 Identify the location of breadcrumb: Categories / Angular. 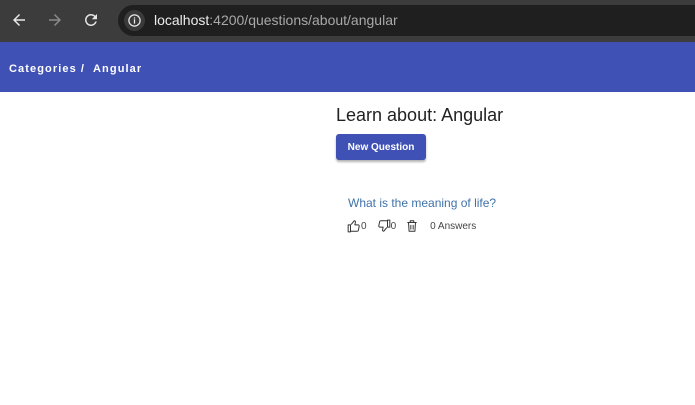
(75, 69).